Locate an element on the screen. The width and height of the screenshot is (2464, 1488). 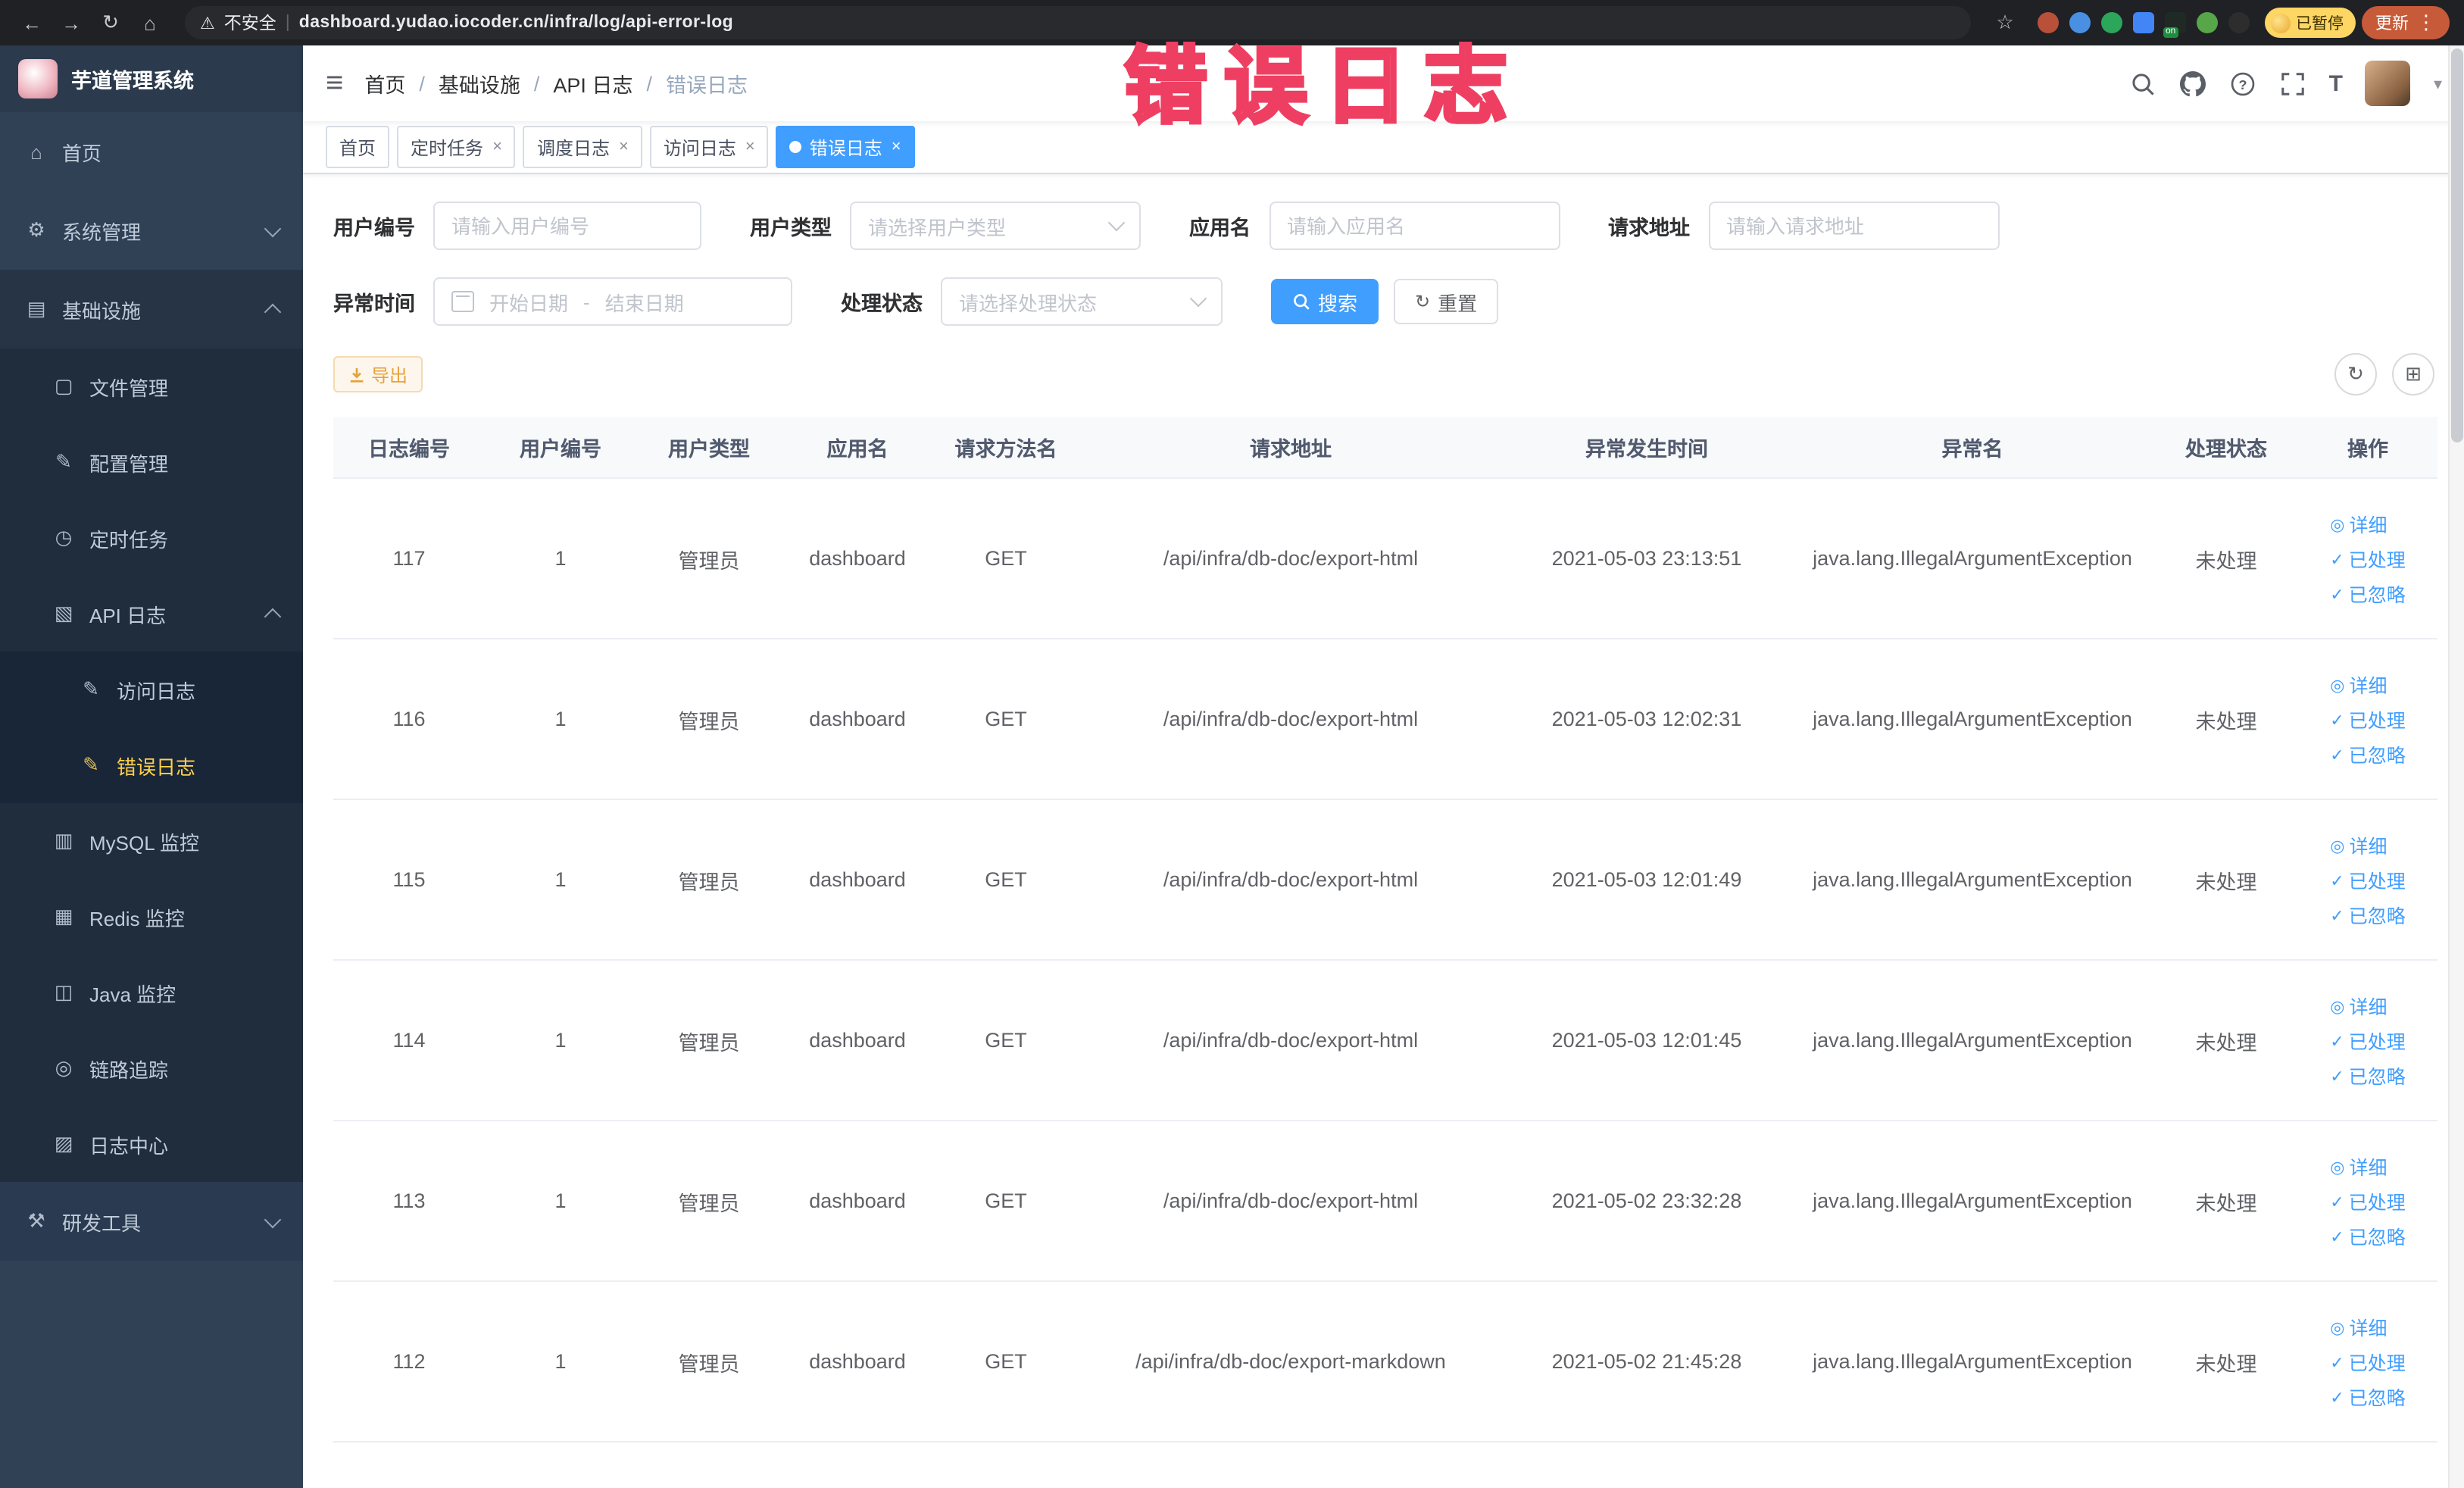
sidebar-item-cron: 定时任务 is located at coordinates (151, 538).